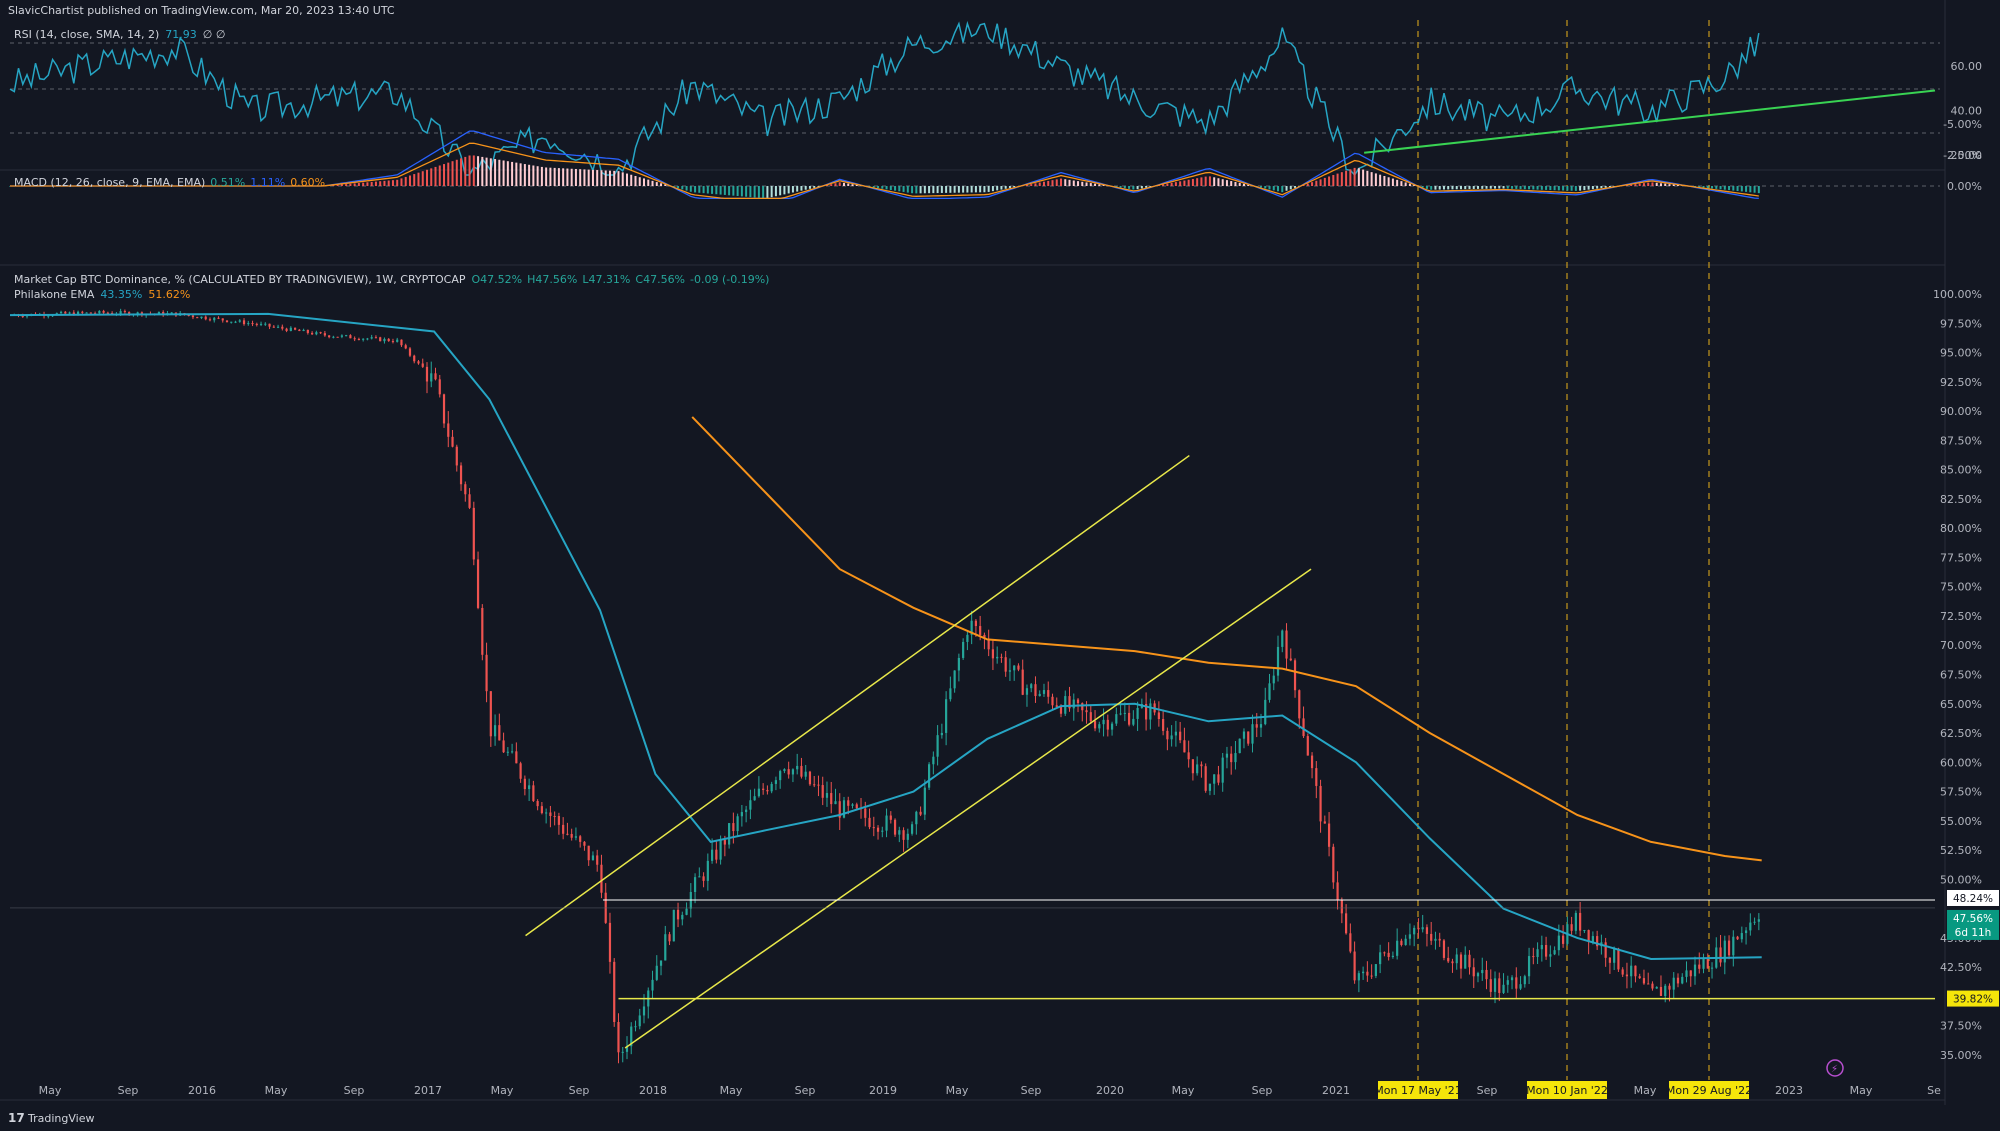 This screenshot has width=2000, height=1131. What do you see at coordinates (227, 182) in the screenshot?
I see `macd-v1: 0.51%` at bounding box center [227, 182].